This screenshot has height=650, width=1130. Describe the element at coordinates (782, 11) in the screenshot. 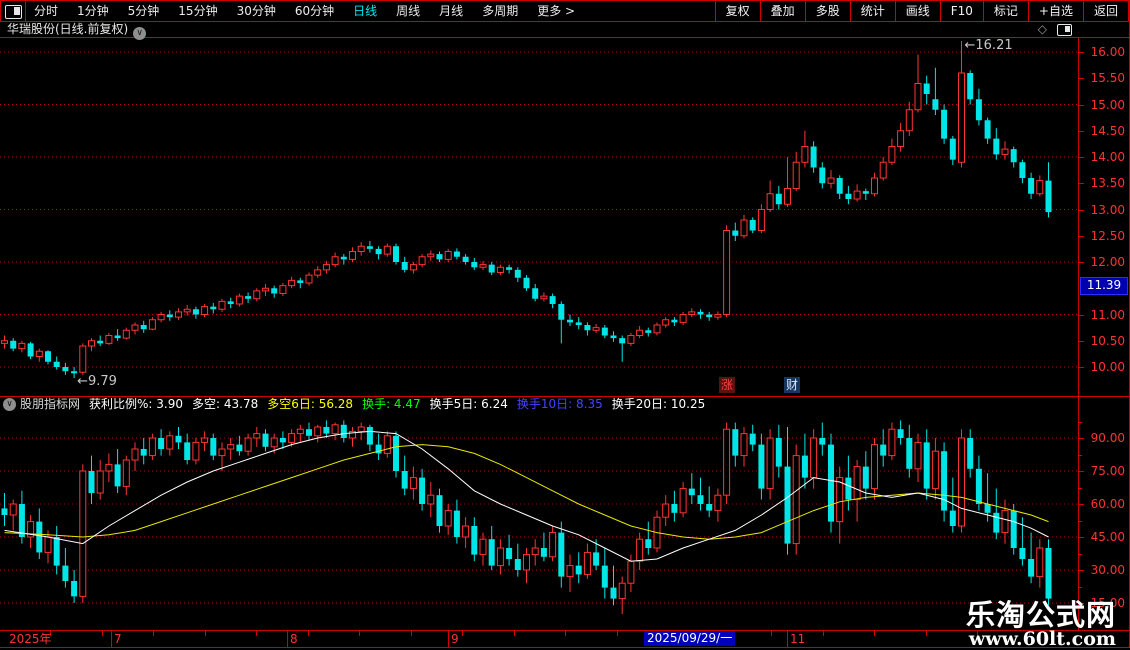

I see `toolbar-button-1: 叠加` at that location.